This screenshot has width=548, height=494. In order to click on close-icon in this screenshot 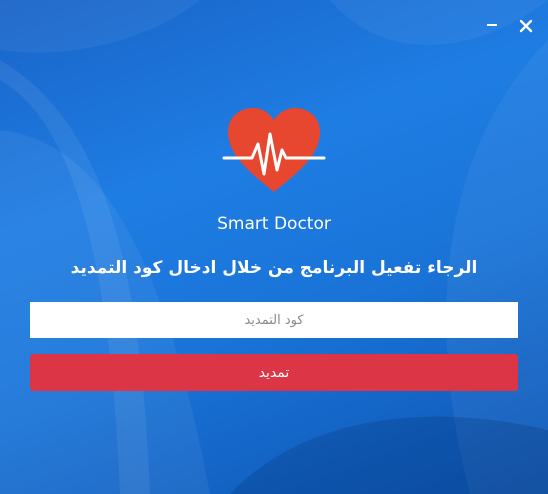, I will do `click(526, 26)`.